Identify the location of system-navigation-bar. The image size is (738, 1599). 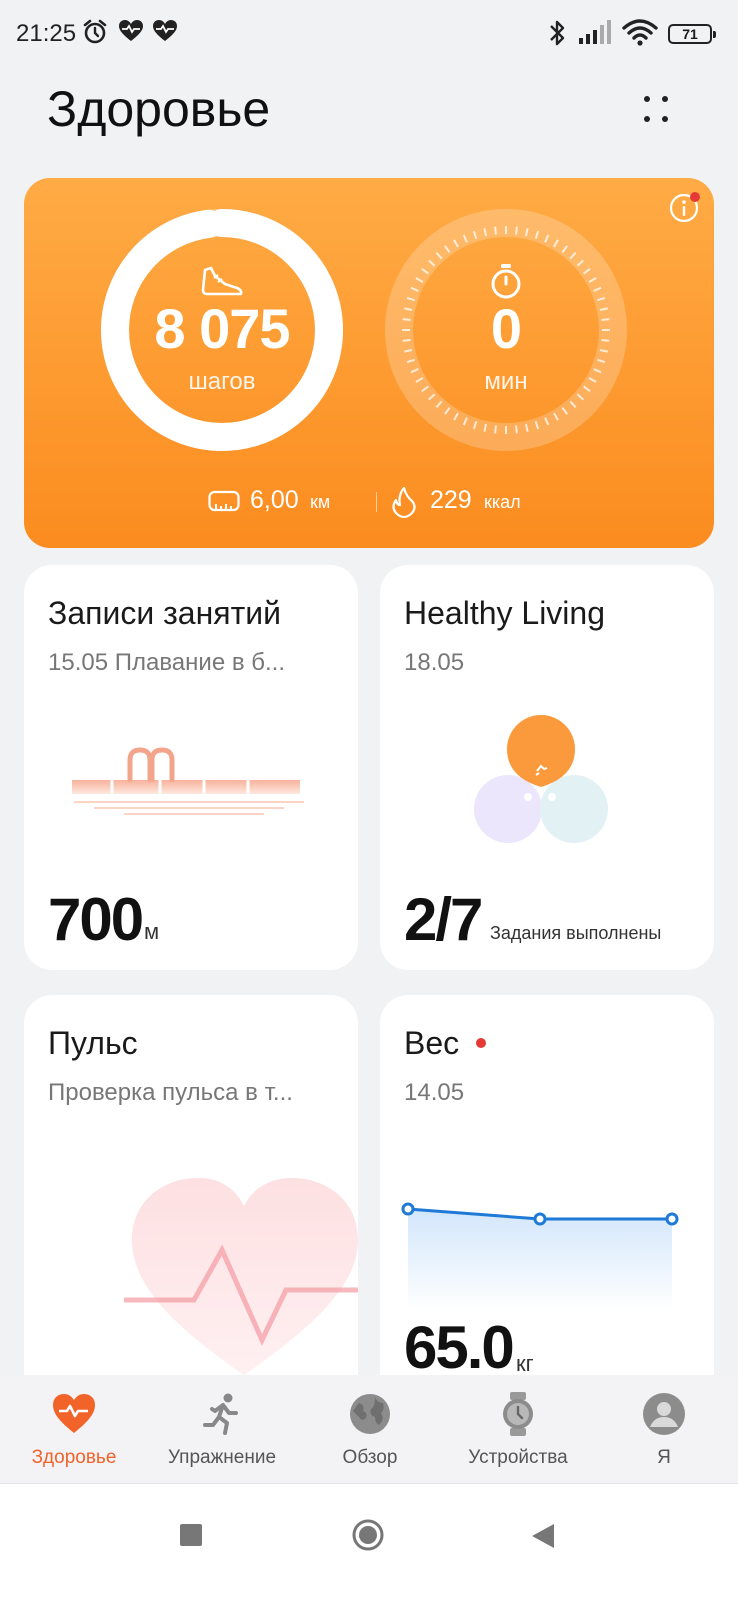
(369, 1541).